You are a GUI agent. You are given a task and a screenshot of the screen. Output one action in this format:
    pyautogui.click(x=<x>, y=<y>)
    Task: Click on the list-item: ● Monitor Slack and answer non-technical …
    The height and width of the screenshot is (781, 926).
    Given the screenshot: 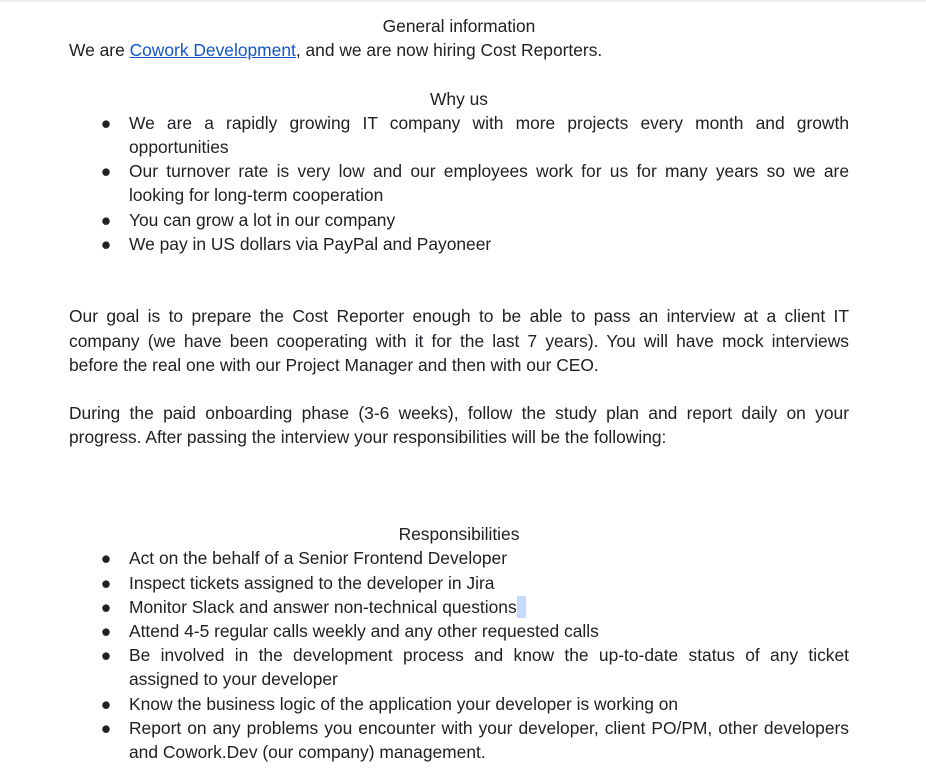 What is the action you would take?
    pyautogui.click(x=459, y=607)
    